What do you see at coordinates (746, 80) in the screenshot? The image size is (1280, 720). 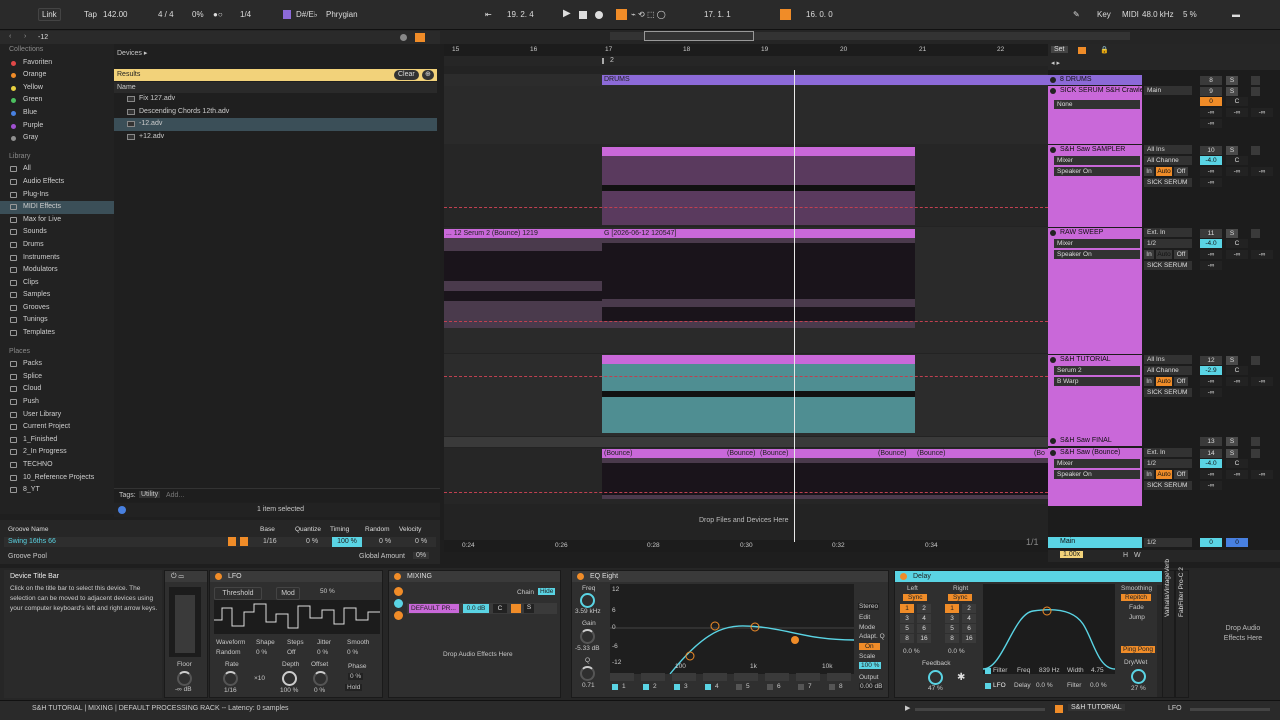 I see `drums-lane: DRUMS` at bounding box center [746, 80].